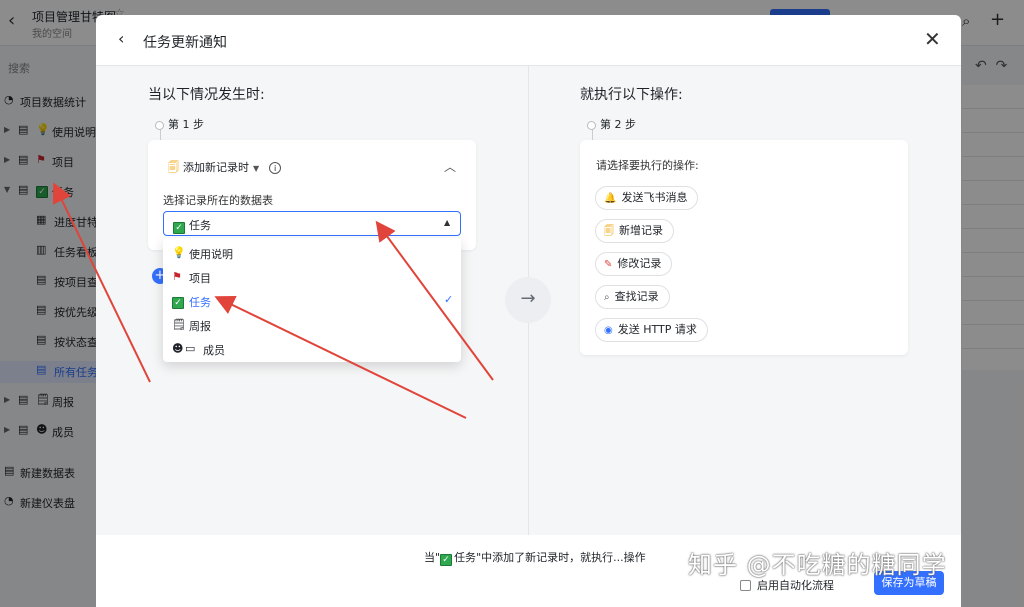 This screenshot has height=607, width=1024. Describe the element at coordinates (312, 325) in the screenshot. I see `dropdown-option: 🗒 周报` at that location.